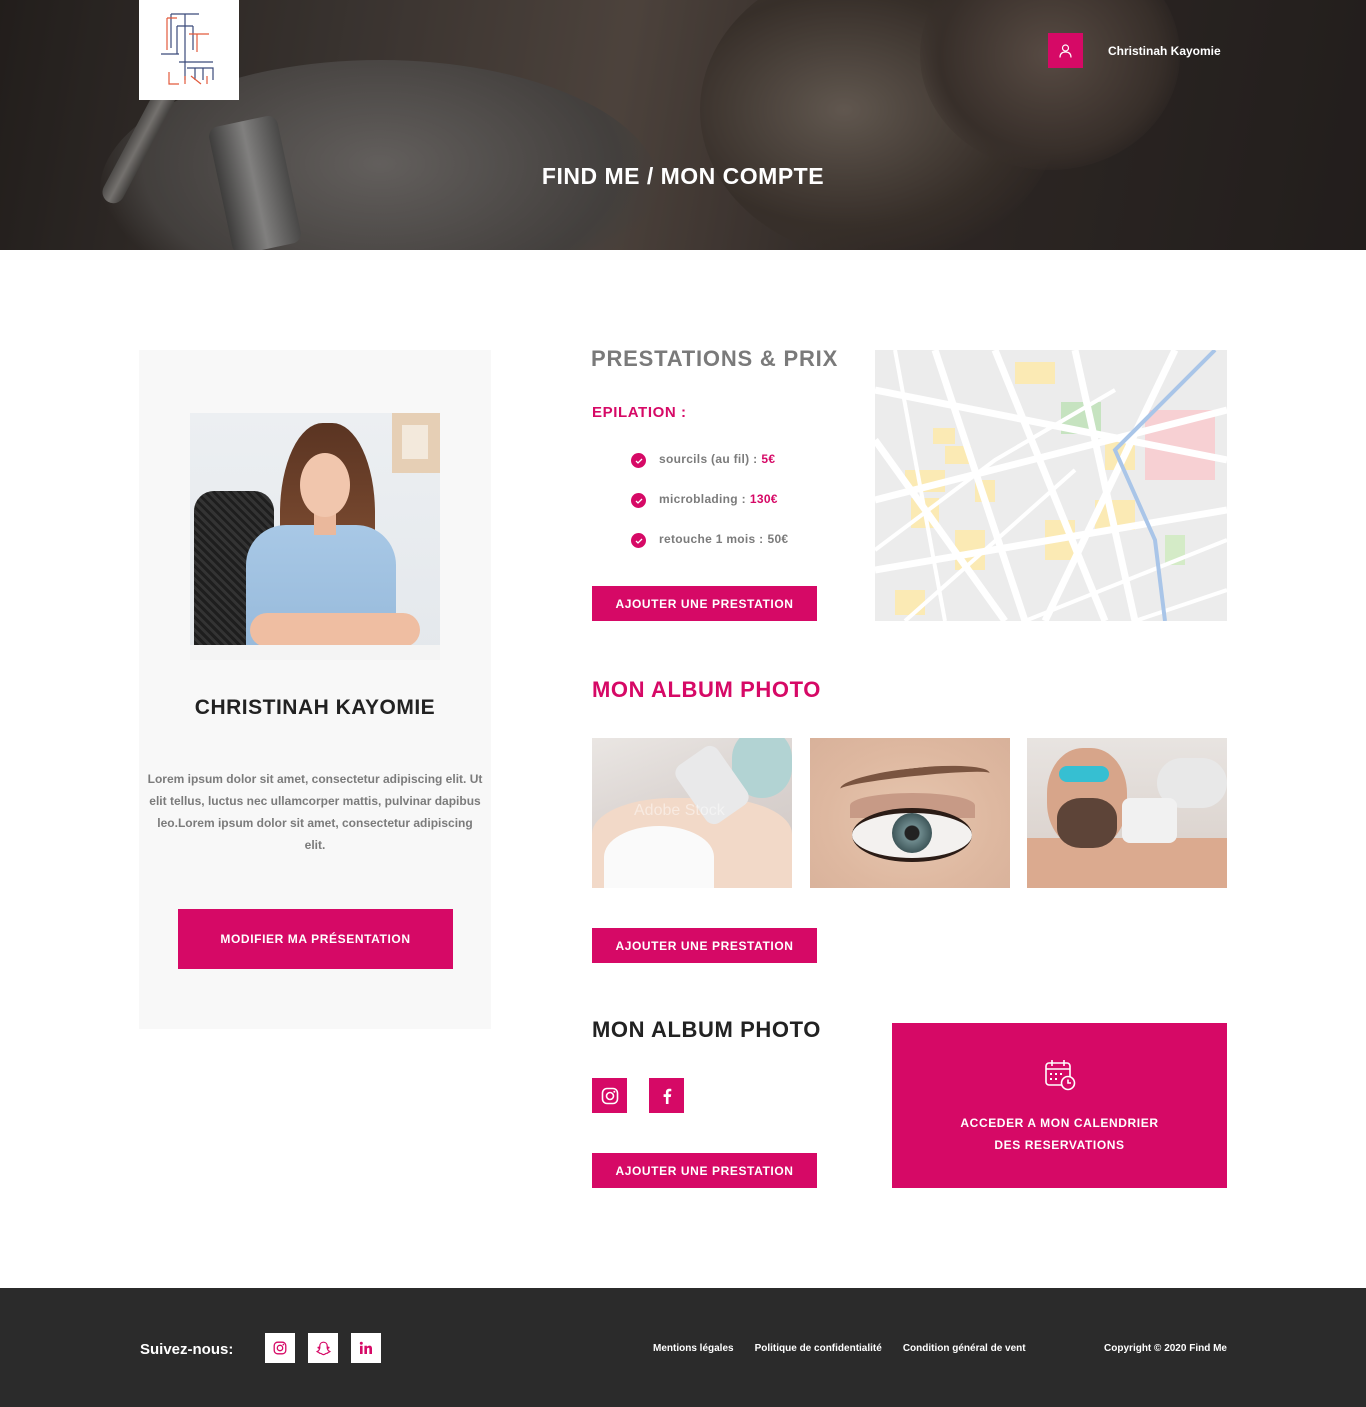  I want to click on price-value: 50€, so click(778, 539).